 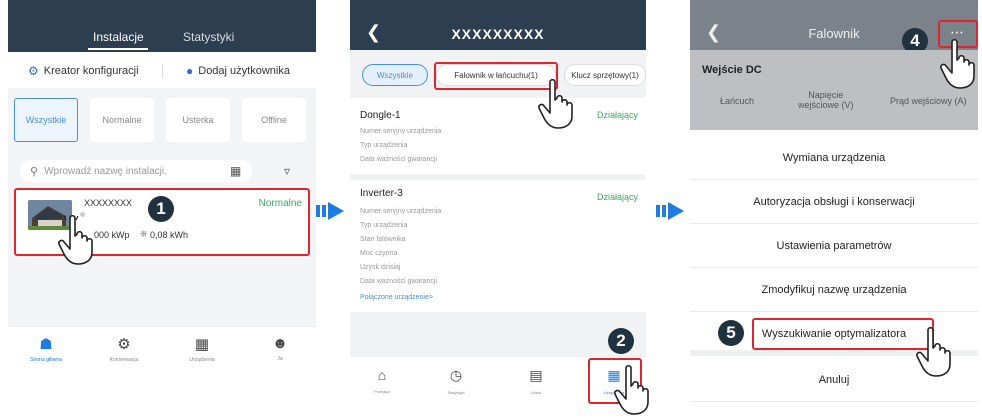 What do you see at coordinates (162, 399) in the screenshot?
I see `bottom-spacer` at bounding box center [162, 399].